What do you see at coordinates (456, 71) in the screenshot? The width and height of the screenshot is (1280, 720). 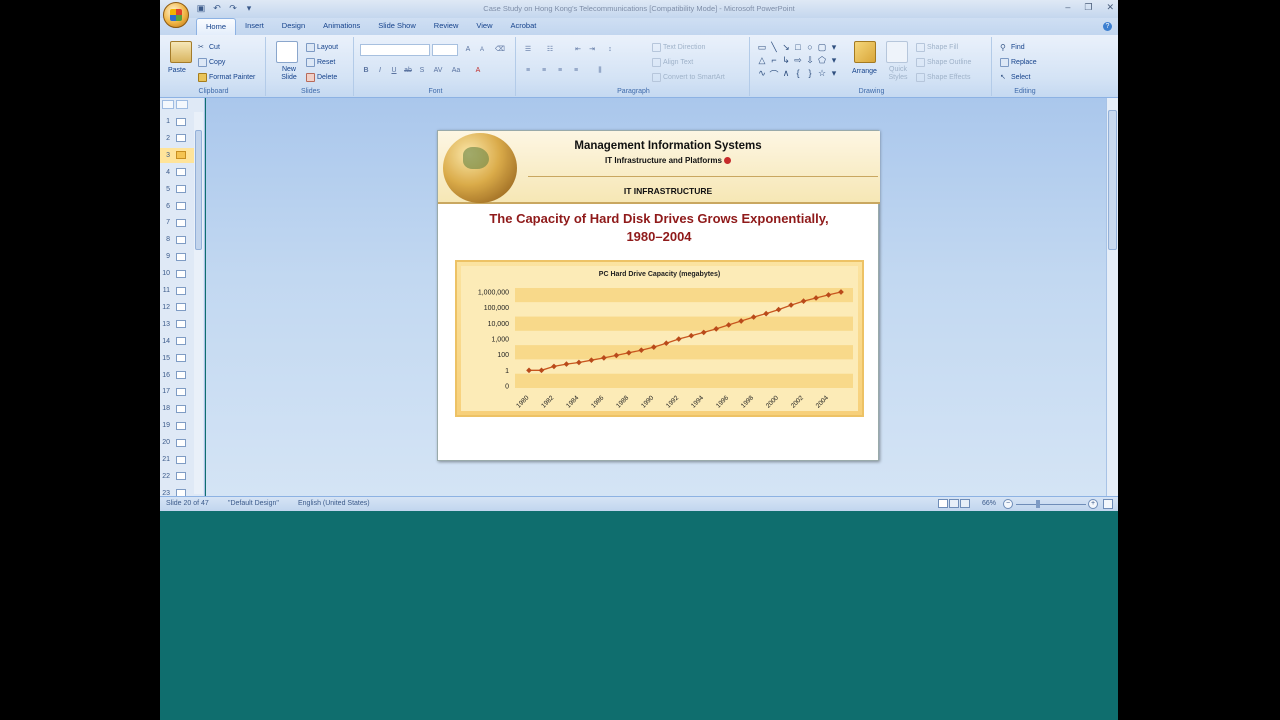 I see `change-case-icon: Aa` at bounding box center [456, 71].